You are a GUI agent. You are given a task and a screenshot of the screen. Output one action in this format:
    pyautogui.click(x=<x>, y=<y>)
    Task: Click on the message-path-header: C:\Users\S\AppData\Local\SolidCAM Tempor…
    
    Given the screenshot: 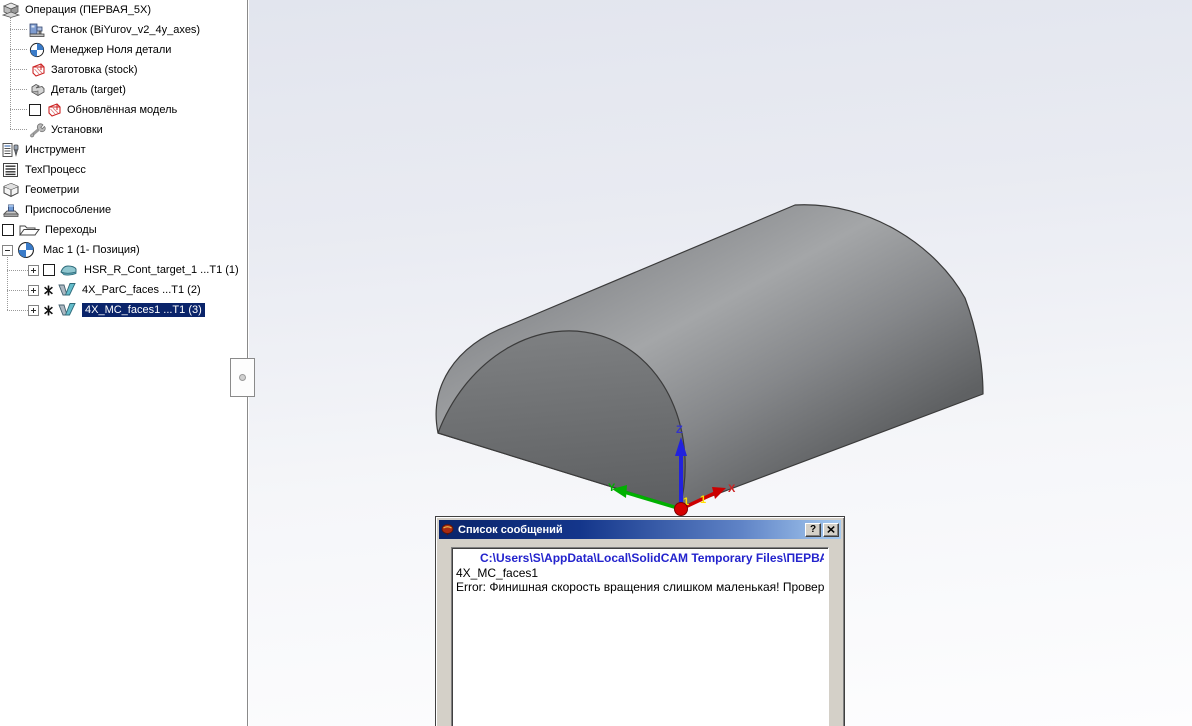 What is the action you would take?
    pyautogui.click(x=652, y=558)
    